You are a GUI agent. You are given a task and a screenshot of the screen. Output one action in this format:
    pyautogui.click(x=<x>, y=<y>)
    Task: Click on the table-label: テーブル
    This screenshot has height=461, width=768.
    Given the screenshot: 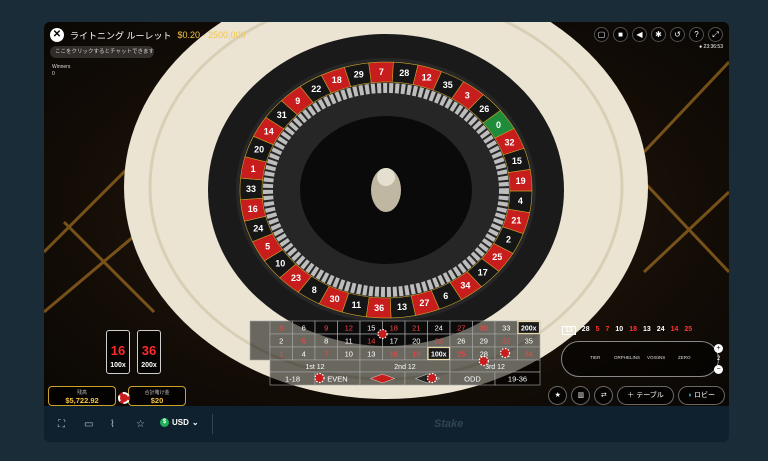 What is the action you would take?
    pyautogui.click(x=650, y=395)
    